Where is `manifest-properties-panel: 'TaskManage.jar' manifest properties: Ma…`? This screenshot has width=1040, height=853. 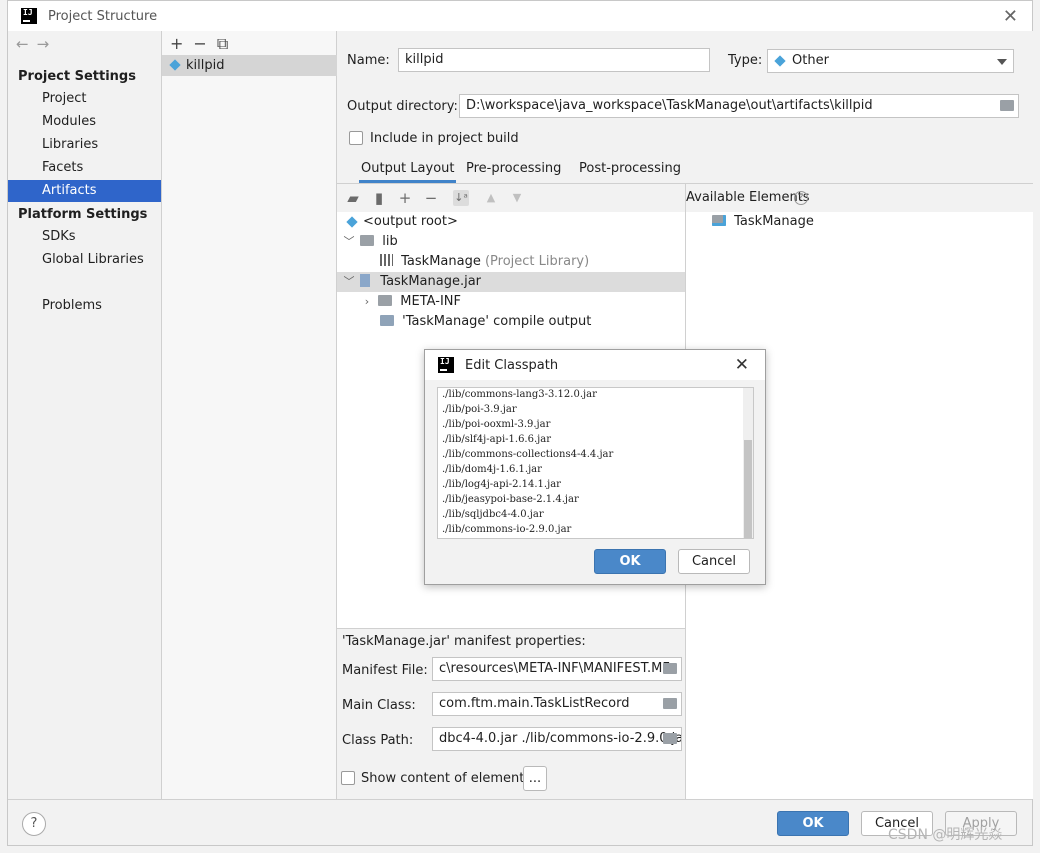
manifest-properties-panel: 'TaskManage.jar' manifest properties: Ma… is located at coordinates (511, 693).